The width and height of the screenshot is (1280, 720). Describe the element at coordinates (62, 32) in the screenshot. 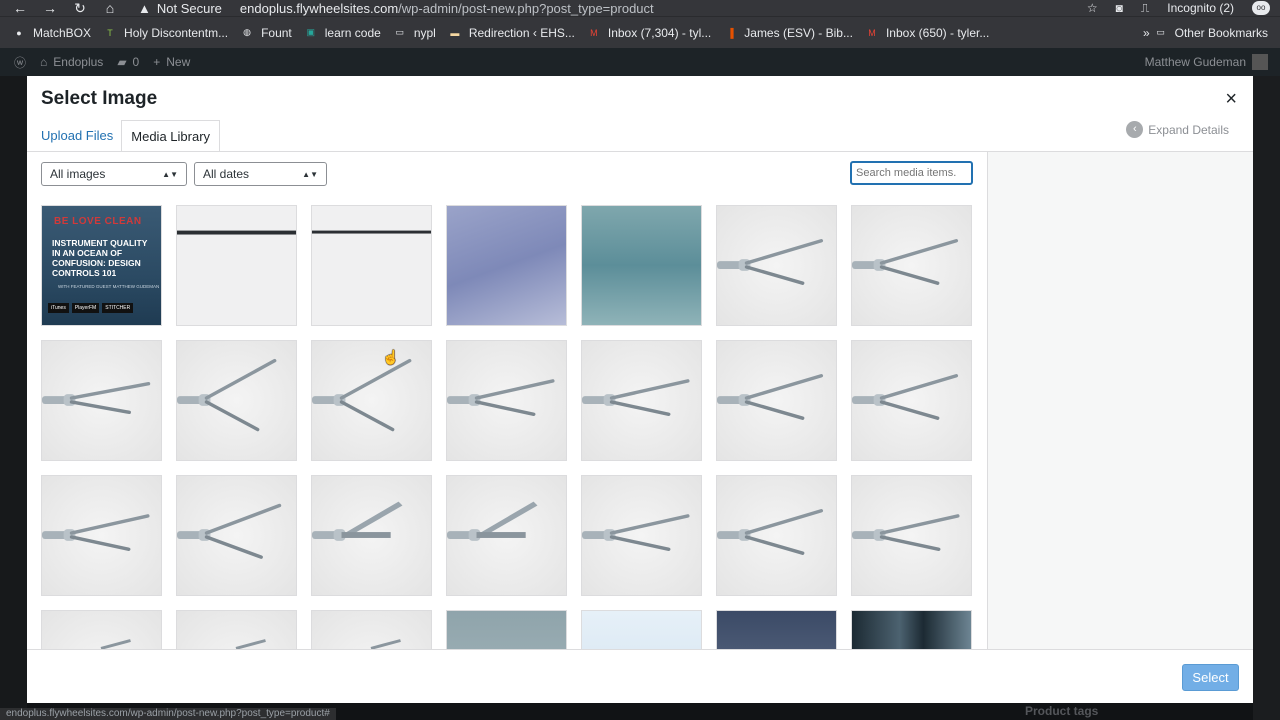

I see `bookmark-label: MatchBOX` at that location.